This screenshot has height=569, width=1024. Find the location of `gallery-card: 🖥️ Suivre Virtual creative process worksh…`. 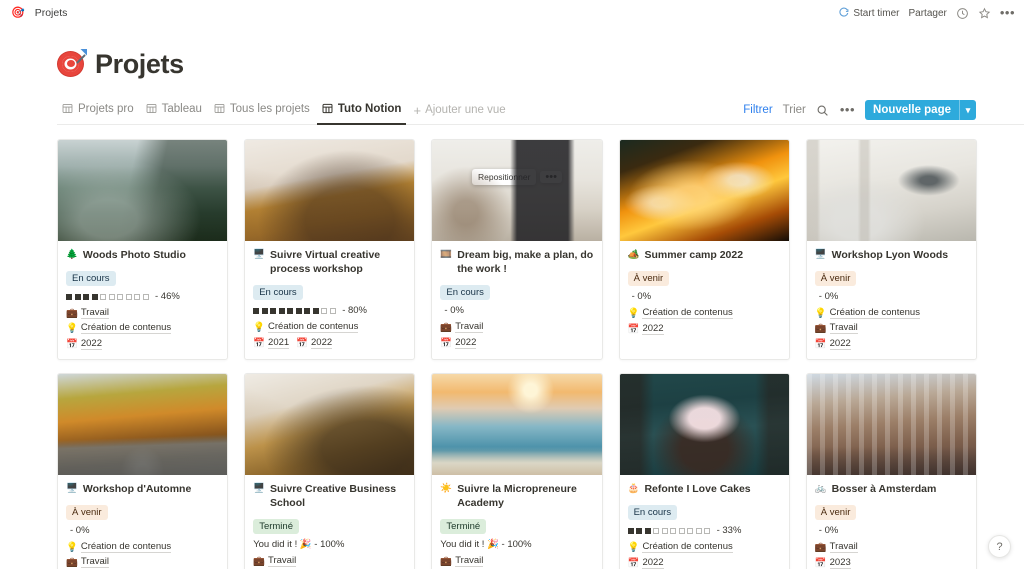

gallery-card: 🖥️ Suivre Virtual creative process worksh… is located at coordinates (330, 249).